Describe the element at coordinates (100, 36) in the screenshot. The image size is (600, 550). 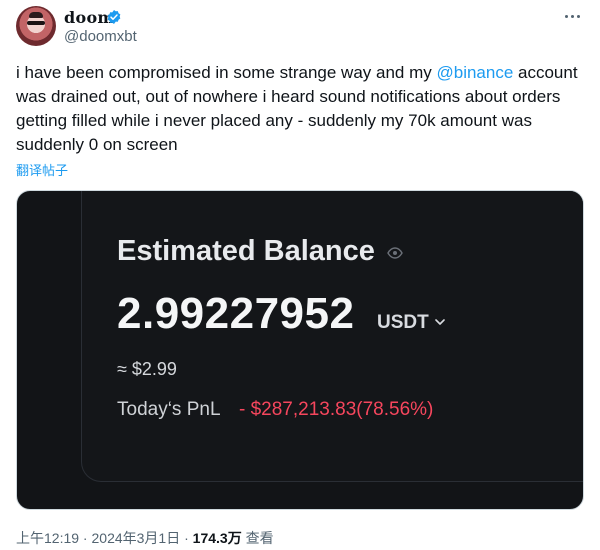
I see `user-handle: @doomxbt` at that location.